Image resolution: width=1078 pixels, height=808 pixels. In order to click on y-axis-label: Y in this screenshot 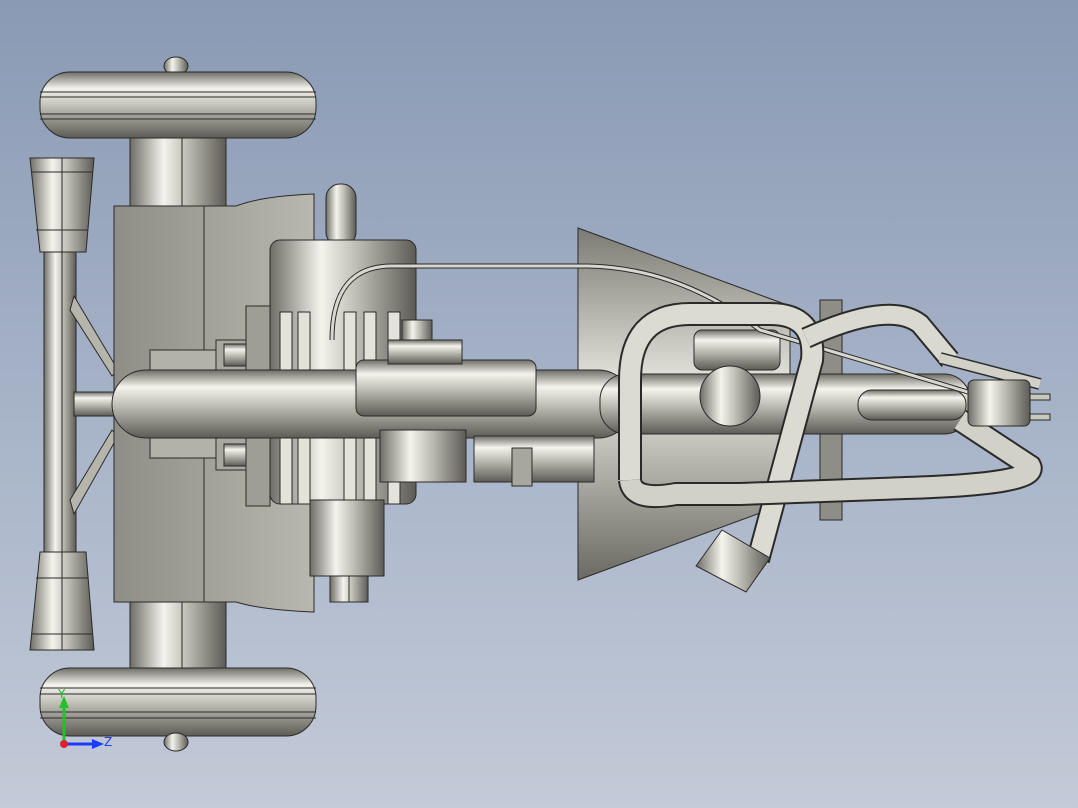, I will do `click(61, 694)`.